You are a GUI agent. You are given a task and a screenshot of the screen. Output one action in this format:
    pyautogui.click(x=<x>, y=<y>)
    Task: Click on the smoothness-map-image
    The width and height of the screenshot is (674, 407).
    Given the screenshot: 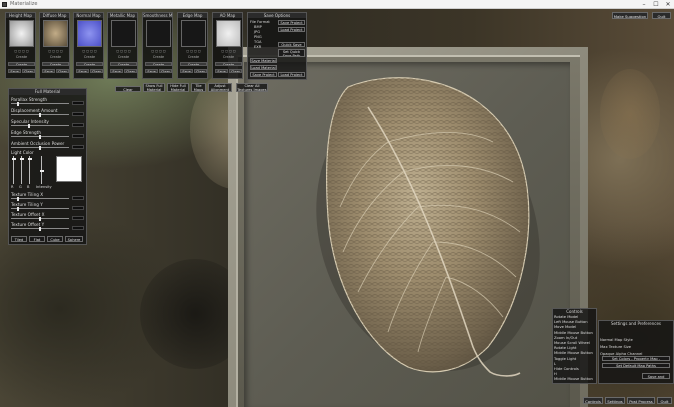 What is the action you would take?
    pyautogui.click(x=158, y=33)
    